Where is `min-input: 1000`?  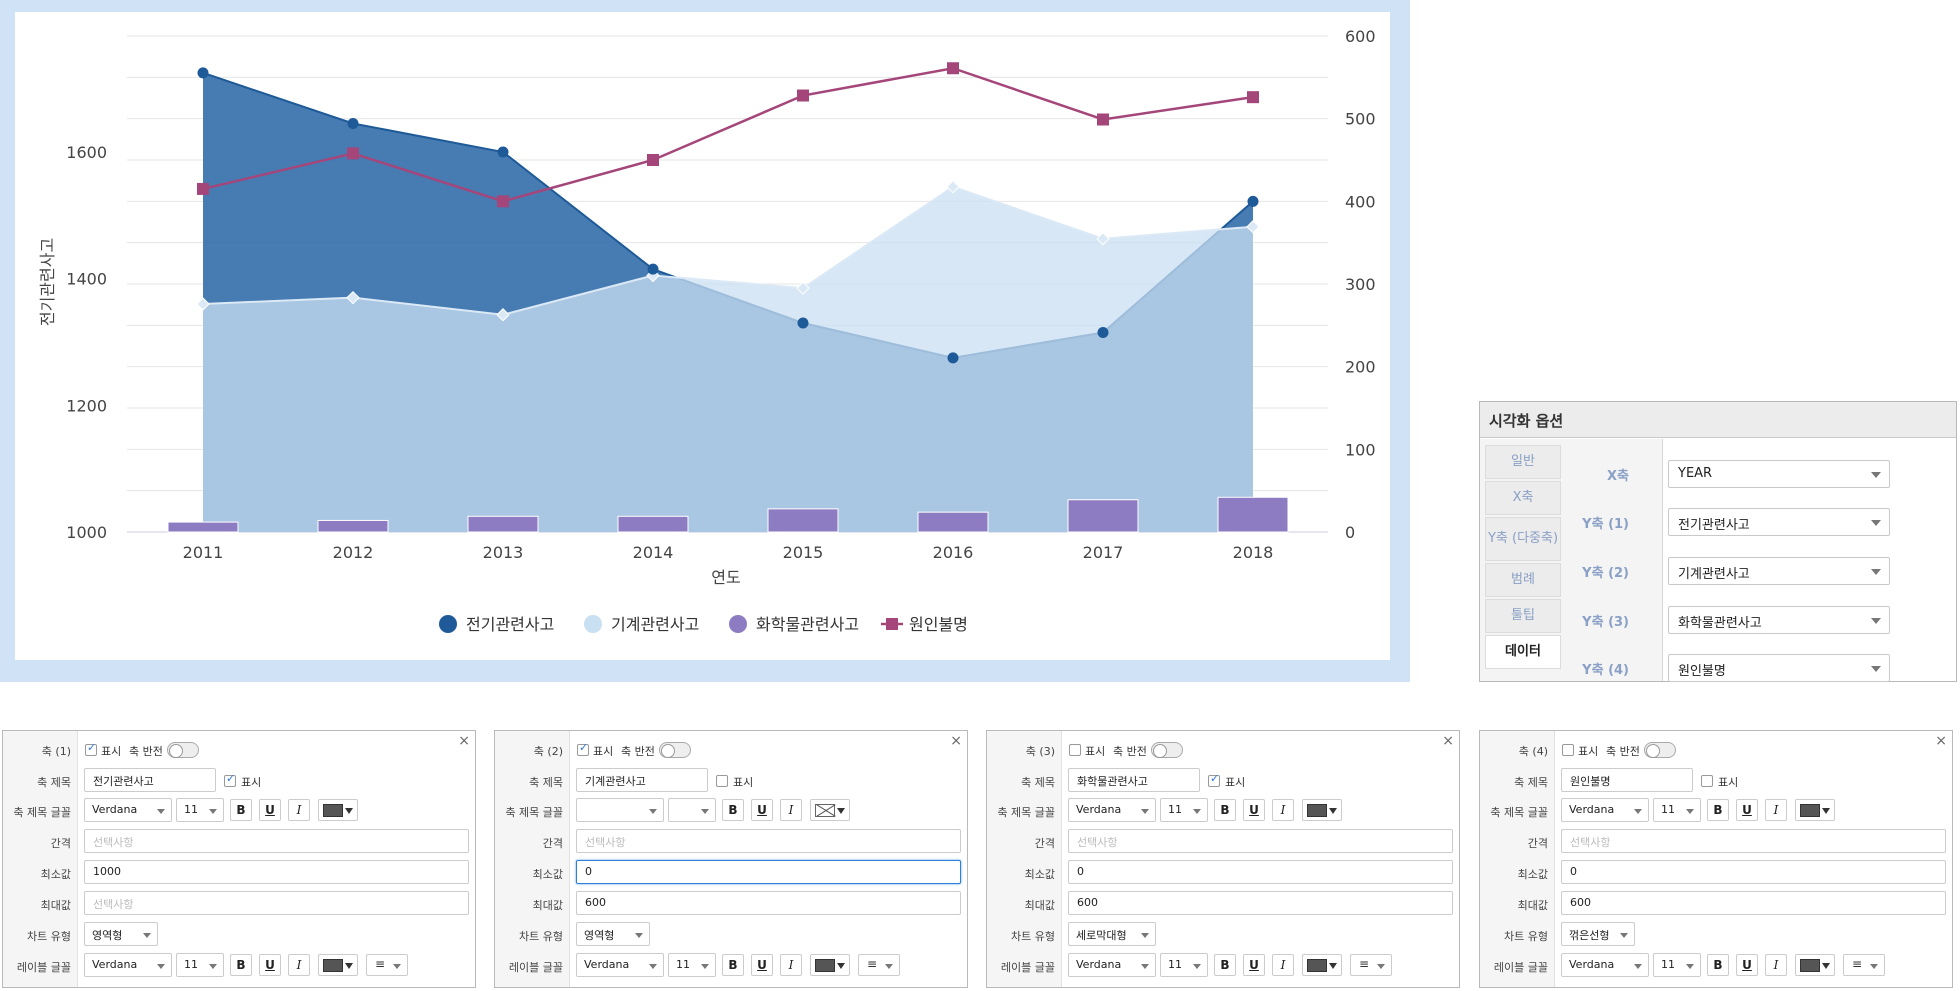 min-input: 1000 is located at coordinates (276, 872).